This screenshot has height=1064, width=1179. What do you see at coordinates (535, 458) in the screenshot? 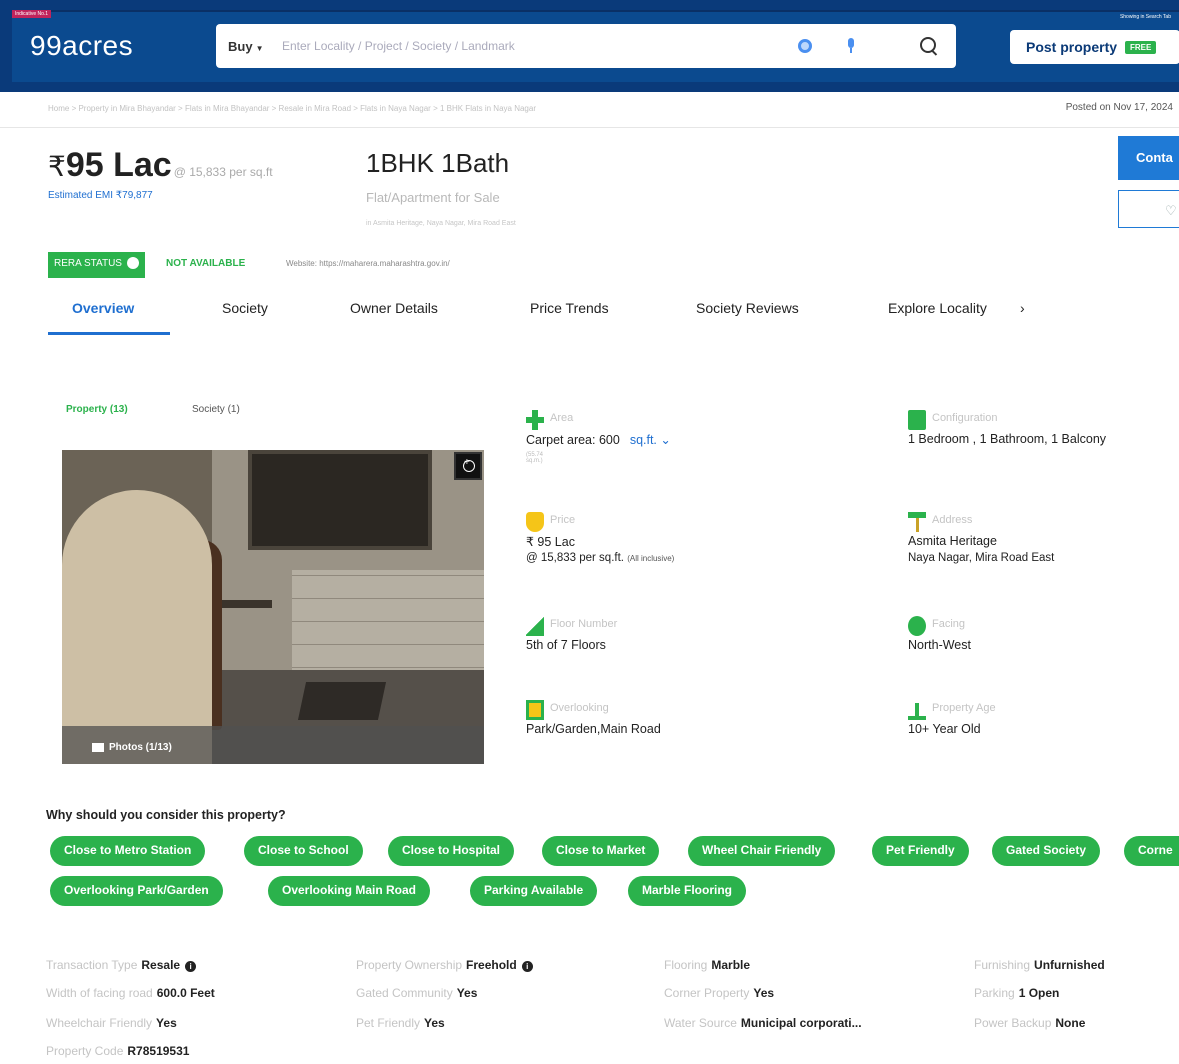
I see `area-conversion: (55.74 sq.m.)` at bounding box center [535, 458].